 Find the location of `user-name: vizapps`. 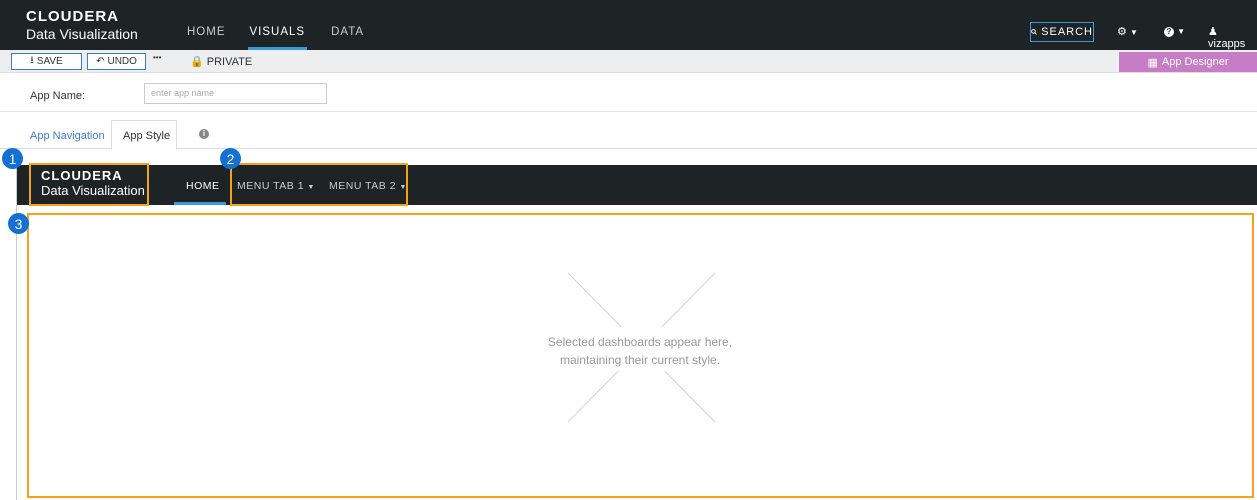

user-name: vizapps is located at coordinates (1227, 44).